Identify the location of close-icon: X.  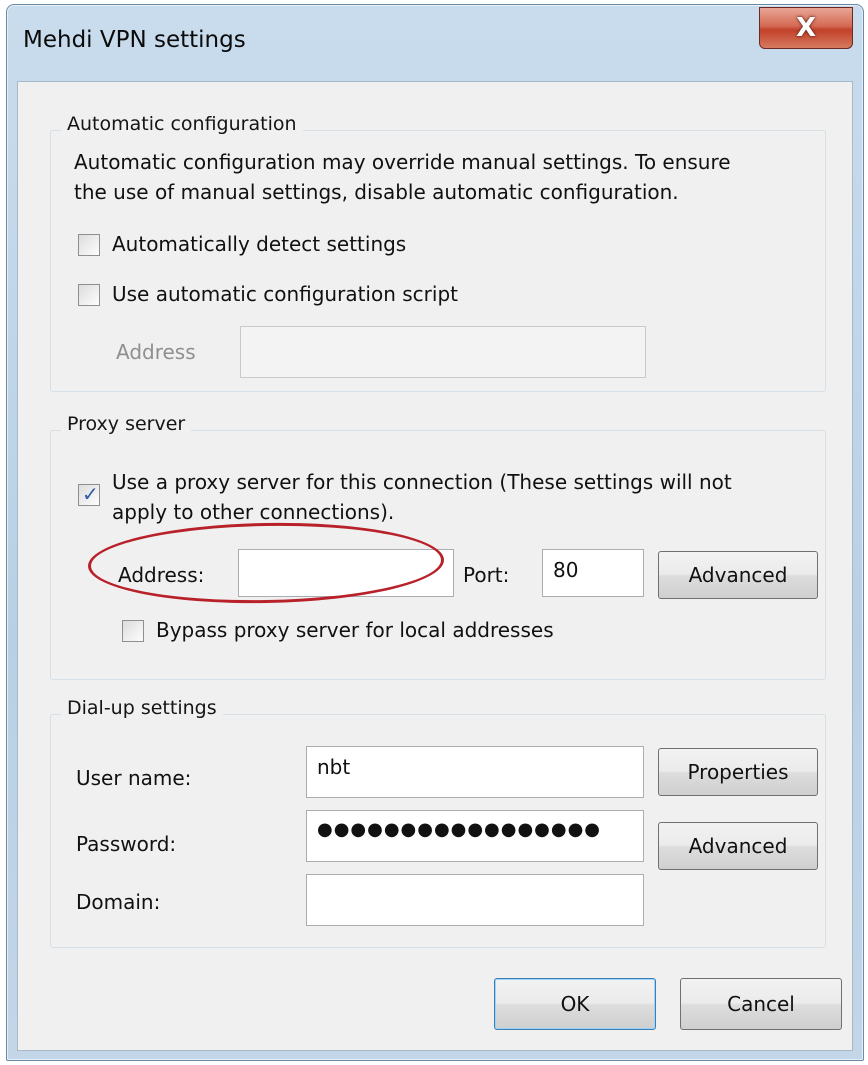
(806, 28).